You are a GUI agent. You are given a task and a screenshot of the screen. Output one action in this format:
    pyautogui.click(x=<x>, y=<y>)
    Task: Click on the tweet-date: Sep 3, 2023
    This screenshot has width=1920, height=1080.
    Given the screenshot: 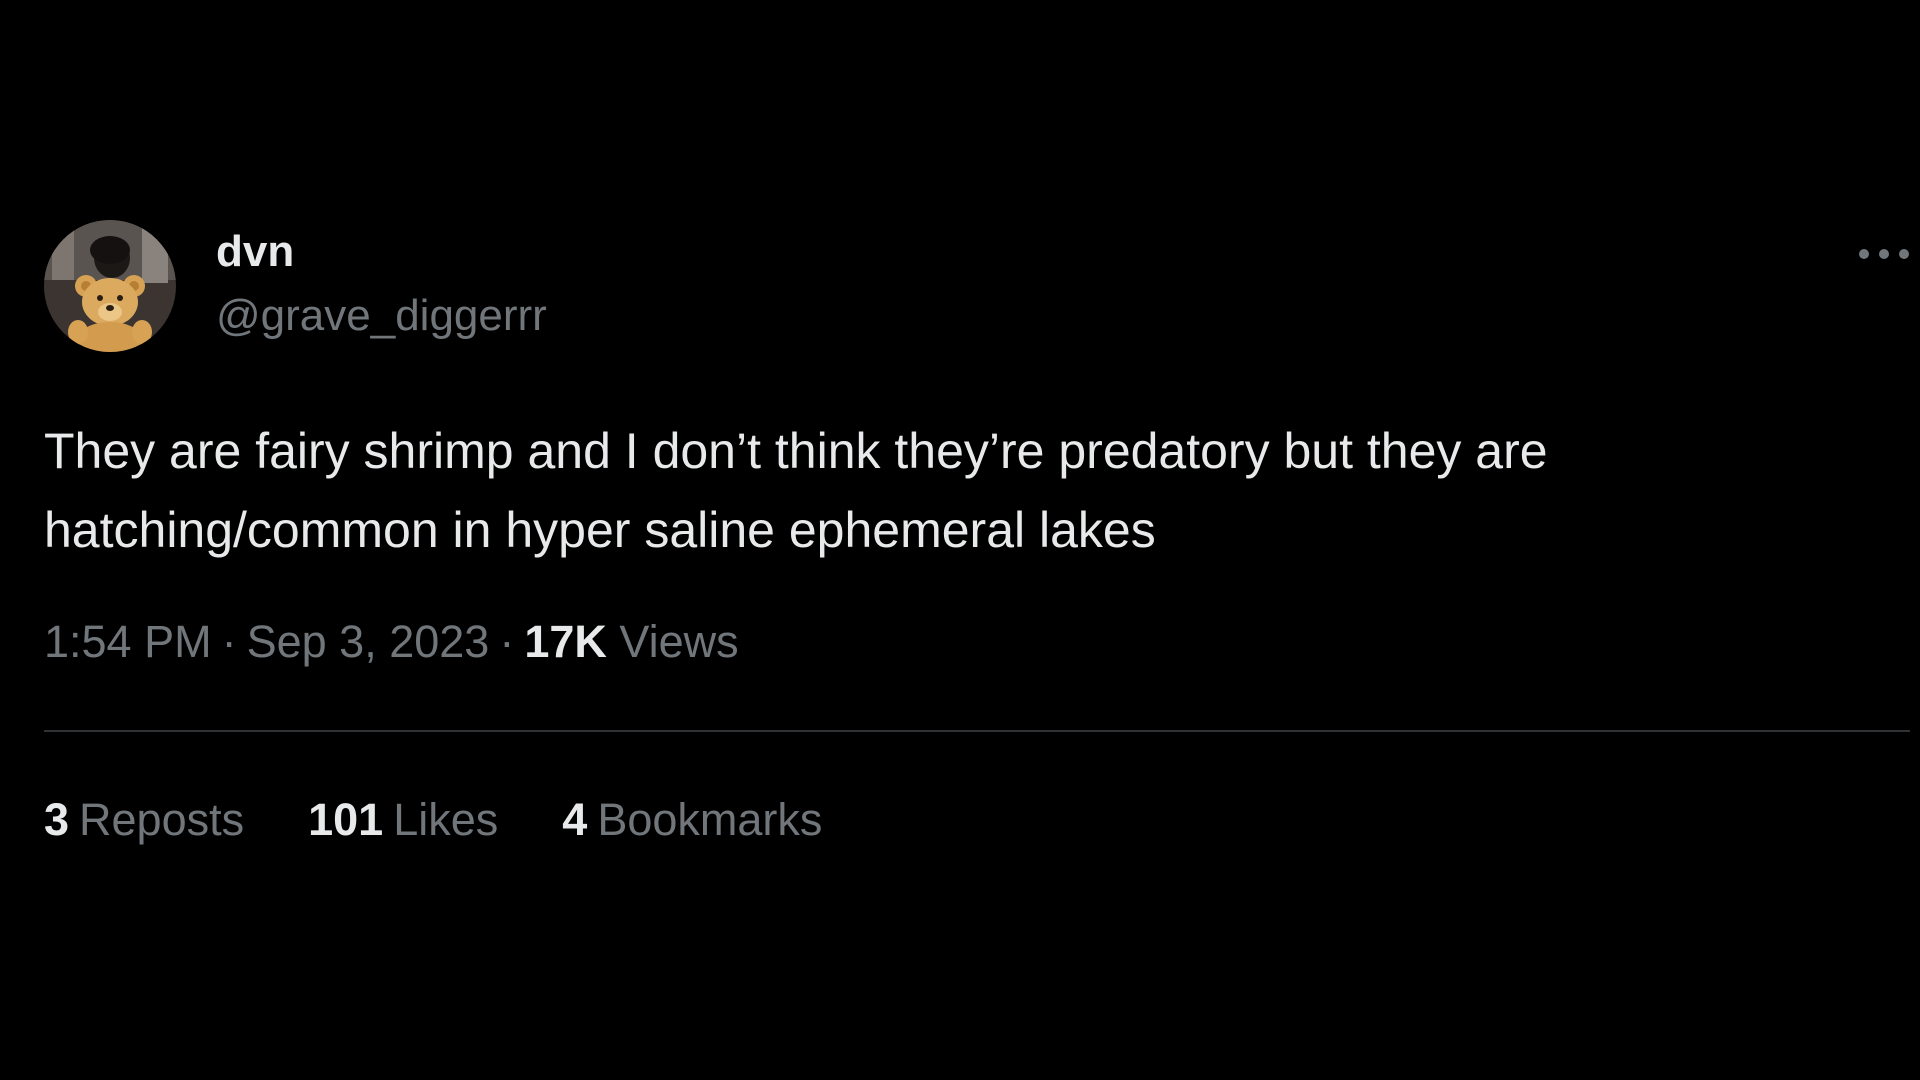 What is the action you would take?
    pyautogui.click(x=368, y=641)
    